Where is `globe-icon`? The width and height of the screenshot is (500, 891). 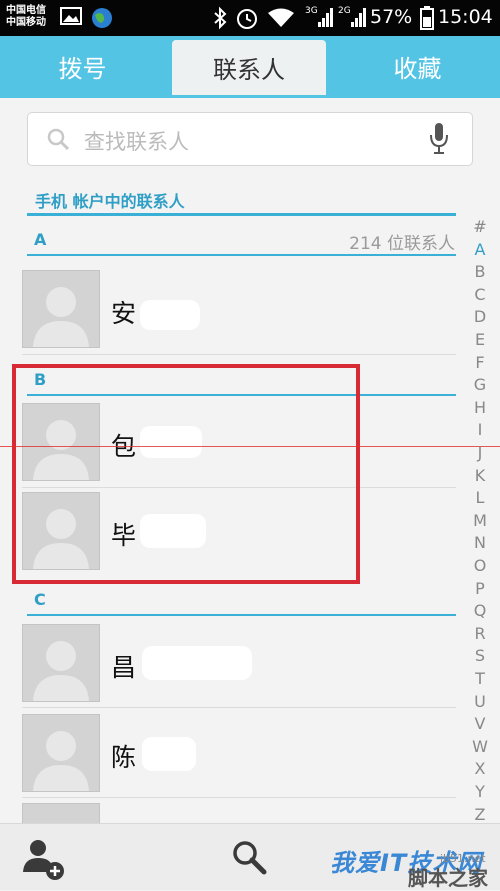
globe-icon is located at coordinates (102, 18).